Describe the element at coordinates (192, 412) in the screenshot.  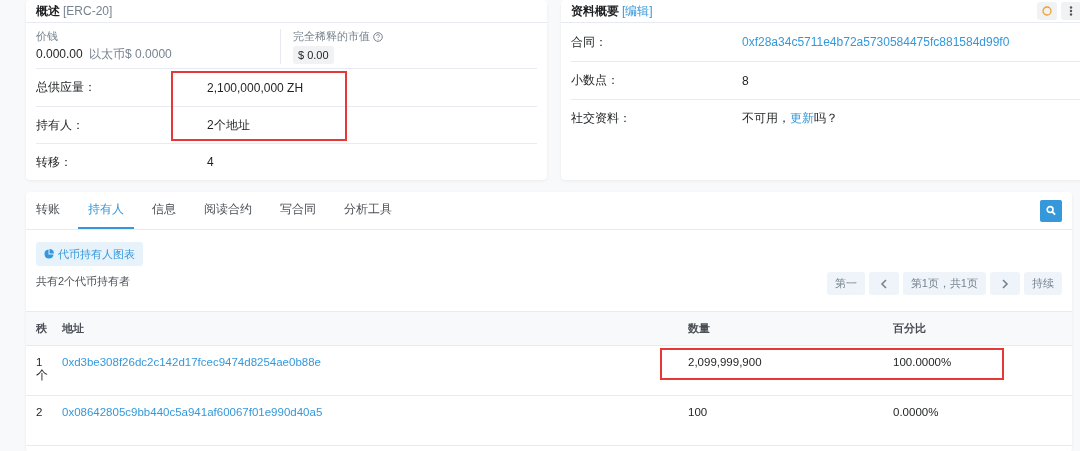
I see `holder-address-link: 0x08642805c9bb440c5a941af60067f01e990d40a5` at that location.